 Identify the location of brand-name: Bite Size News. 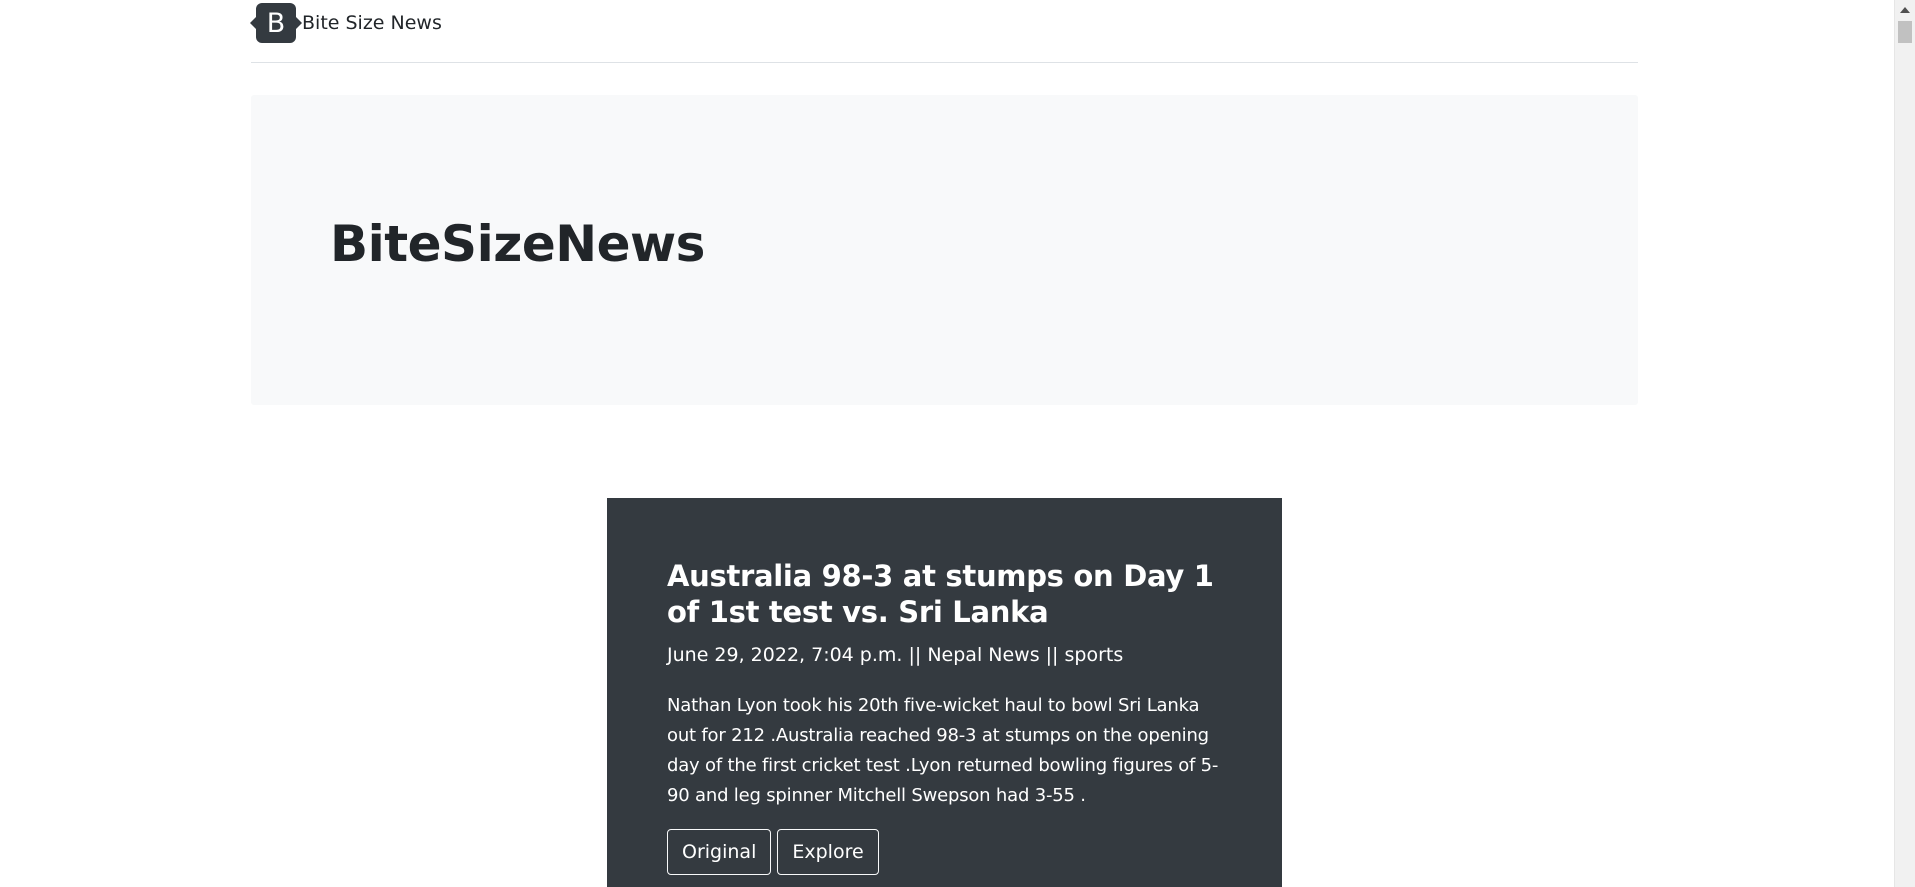
(372, 23).